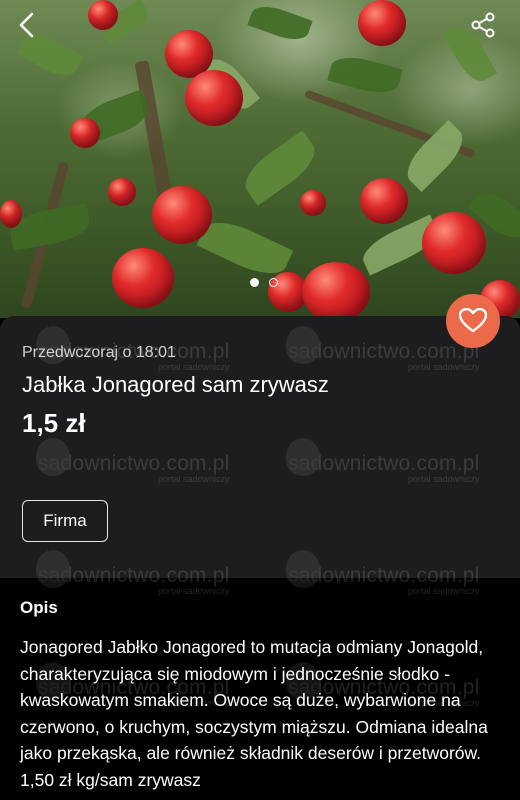 This screenshot has width=520, height=800. I want to click on back-arrow-icon, so click(26, 25).